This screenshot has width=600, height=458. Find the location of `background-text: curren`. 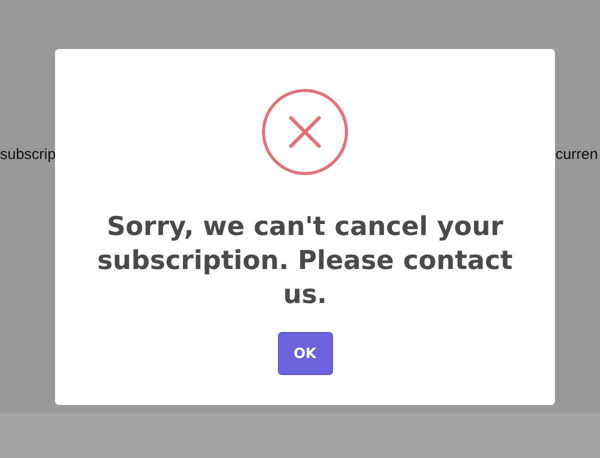

background-text: curren is located at coordinates (577, 154).